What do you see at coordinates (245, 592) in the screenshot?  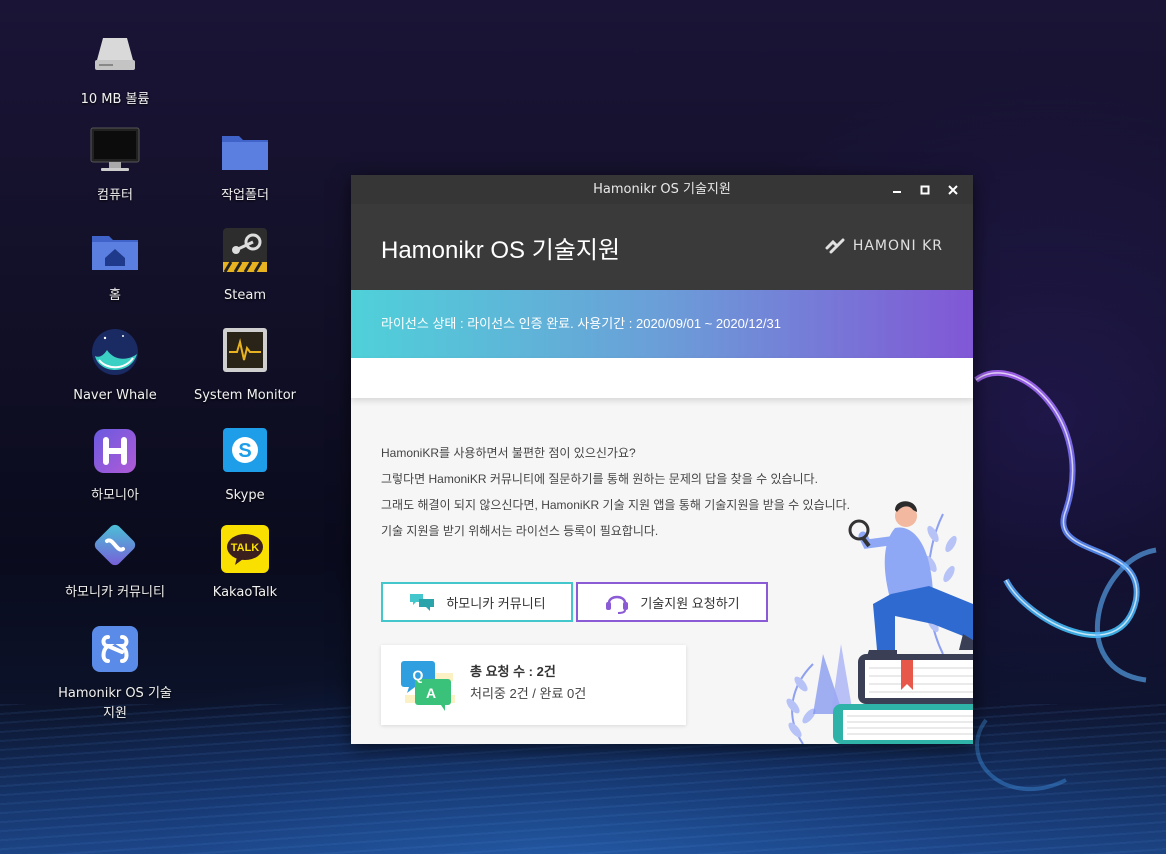 I see `desktop-icon-label: KakaoTalk` at bounding box center [245, 592].